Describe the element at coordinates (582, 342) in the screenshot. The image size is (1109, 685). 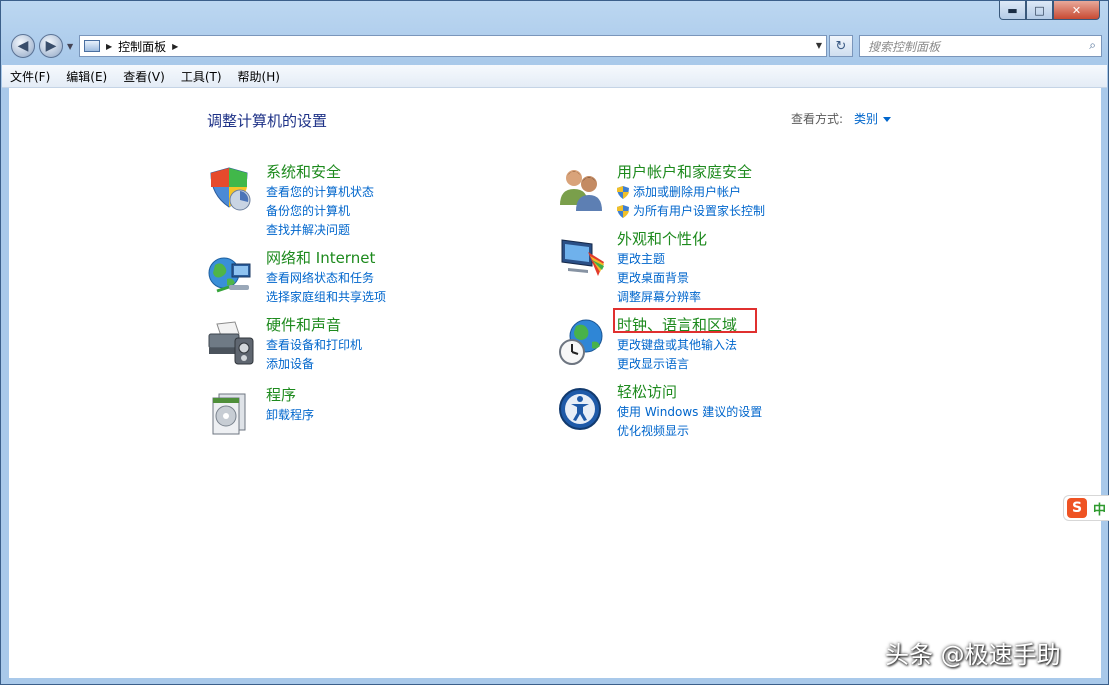
I see `clock-globe-icon` at that location.